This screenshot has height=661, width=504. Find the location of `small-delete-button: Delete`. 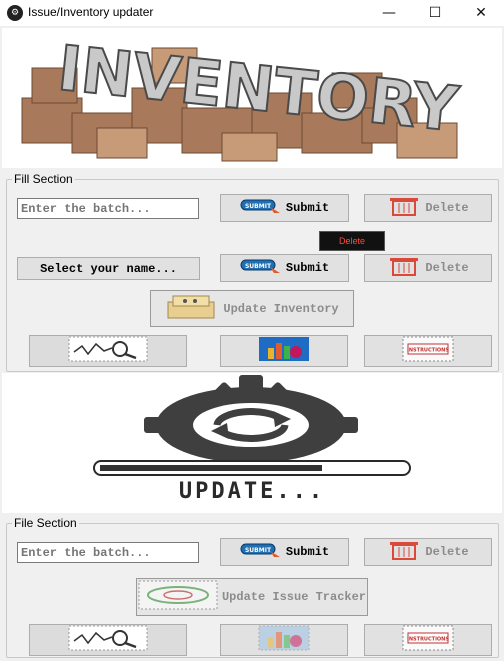

small-delete-button: Delete is located at coordinates (352, 241).